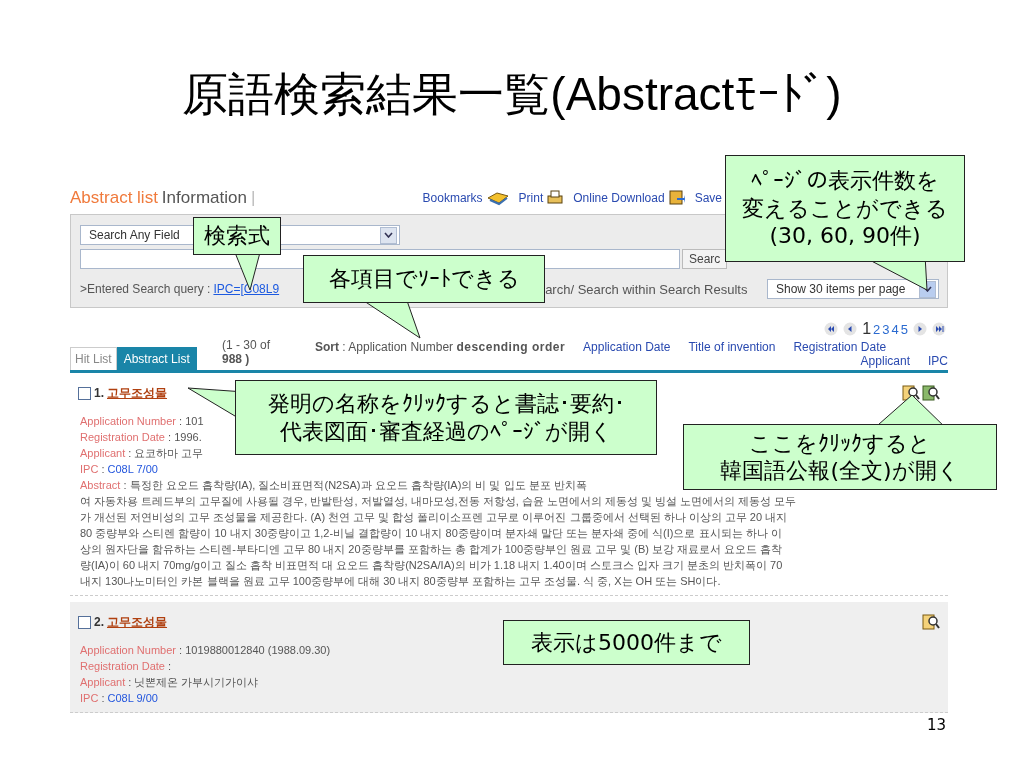  What do you see at coordinates (354, 485) in the screenshot?
I see `abstract-text: : 특정한 요오드 흡착량(IA), 질소비표면적(N2SA)과 요오드 흡착량(IA)의 비 및 입도 분포 반치폭` at bounding box center [354, 485].